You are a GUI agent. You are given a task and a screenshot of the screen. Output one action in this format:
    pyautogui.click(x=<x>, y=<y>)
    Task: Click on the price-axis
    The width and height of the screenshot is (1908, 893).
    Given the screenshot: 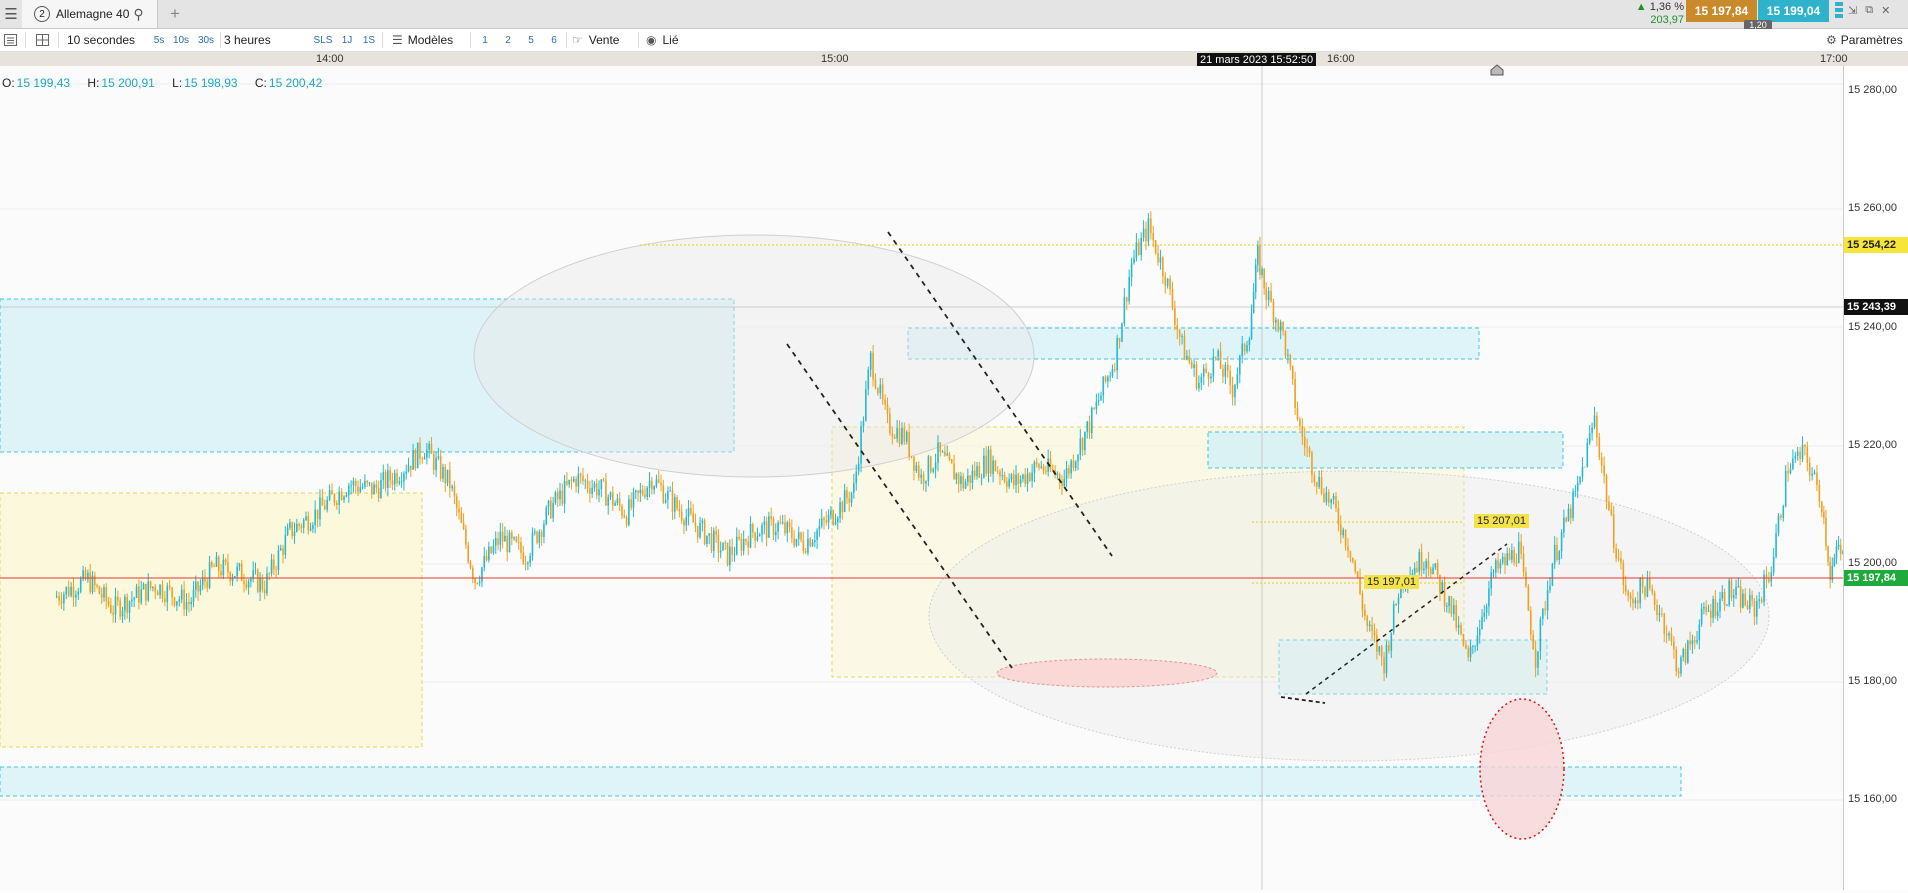 What is the action you would take?
    pyautogui.click(x=1875, y=478)
    